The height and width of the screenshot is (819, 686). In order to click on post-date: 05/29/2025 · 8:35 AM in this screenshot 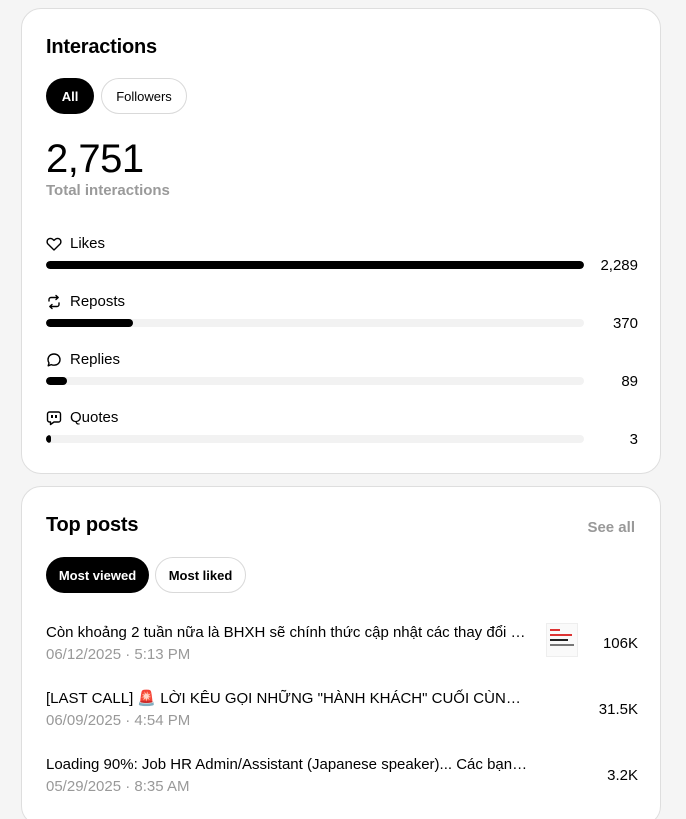, I will do `click(118, 786)`.